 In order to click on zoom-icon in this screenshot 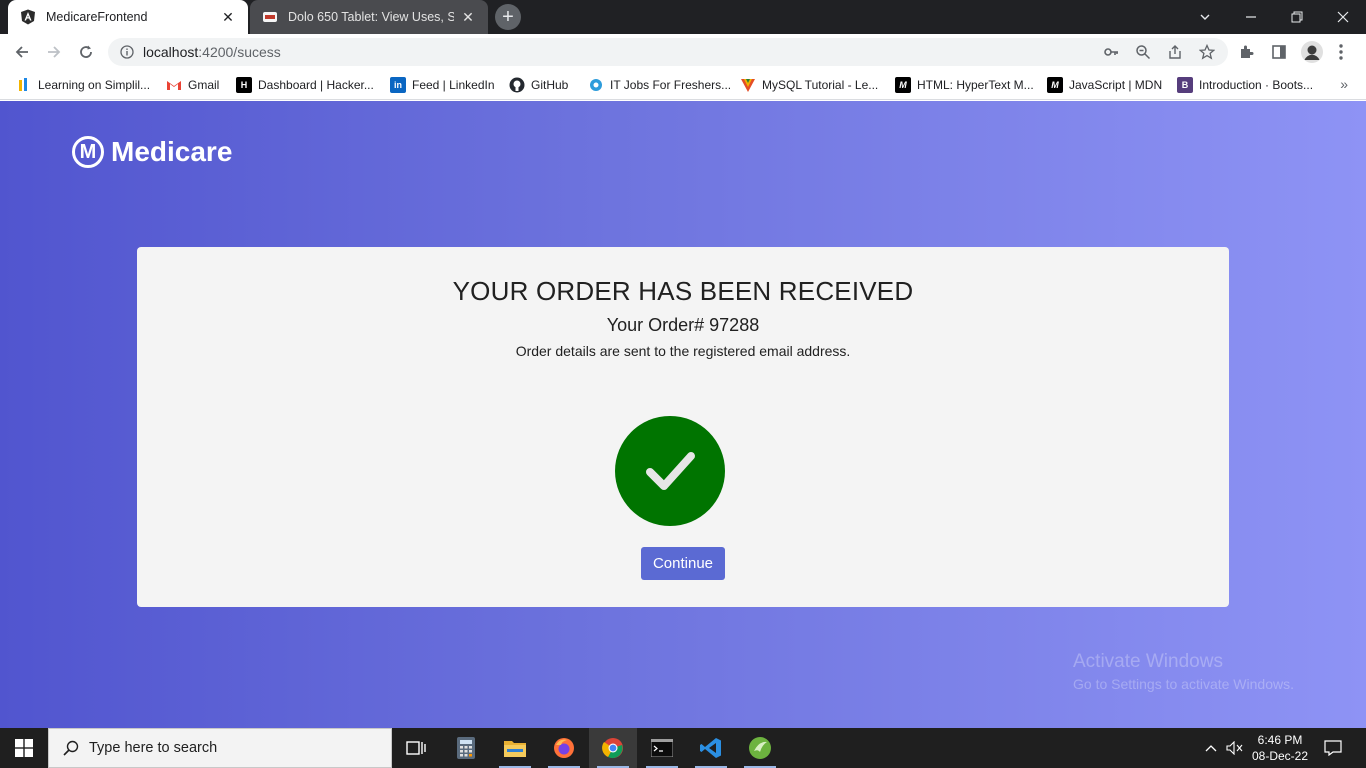, I will do `click(1143, 52)`.